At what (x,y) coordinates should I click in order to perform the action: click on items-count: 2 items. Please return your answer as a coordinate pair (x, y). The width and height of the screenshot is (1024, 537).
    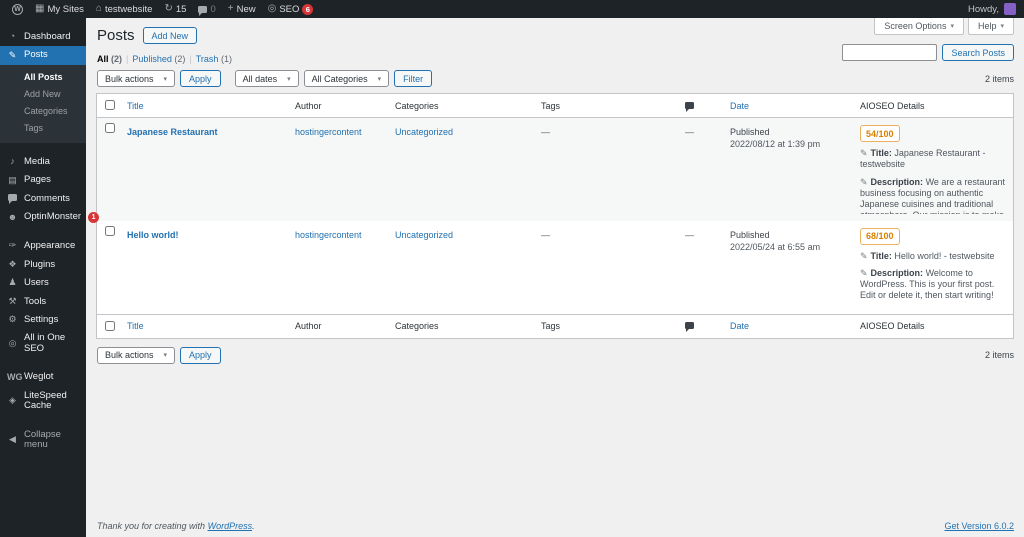
    Looking at the image, I should click on (999, 78).